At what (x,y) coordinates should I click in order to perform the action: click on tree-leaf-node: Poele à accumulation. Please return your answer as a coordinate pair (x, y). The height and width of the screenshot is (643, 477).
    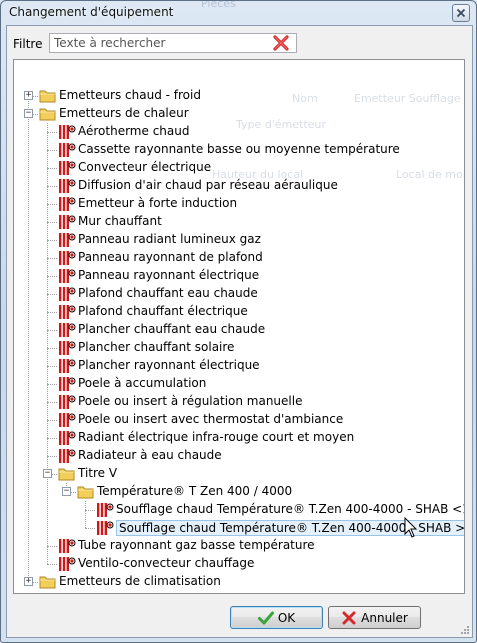
    Looking at the image, I should click on (239, 384).